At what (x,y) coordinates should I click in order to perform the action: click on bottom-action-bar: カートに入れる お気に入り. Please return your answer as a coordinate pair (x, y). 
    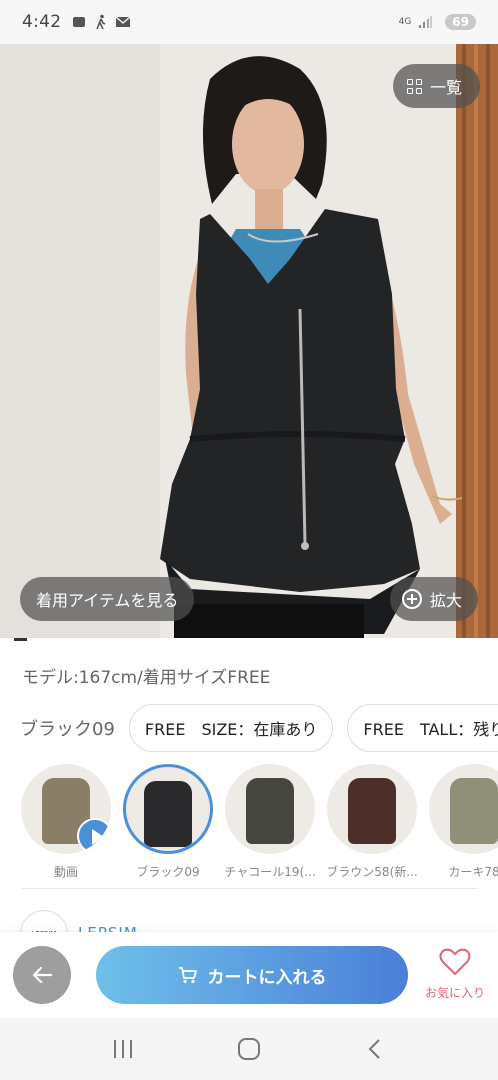
    Looking at the image, I should click on (249, 975).